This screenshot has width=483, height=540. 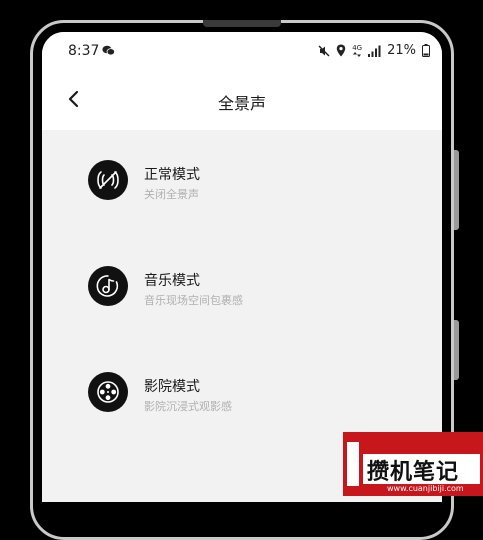 What do you see at coordinates (456, 350) in the screenshot?
I see `phone-side-button-lower` at bounding box center [456, 350].